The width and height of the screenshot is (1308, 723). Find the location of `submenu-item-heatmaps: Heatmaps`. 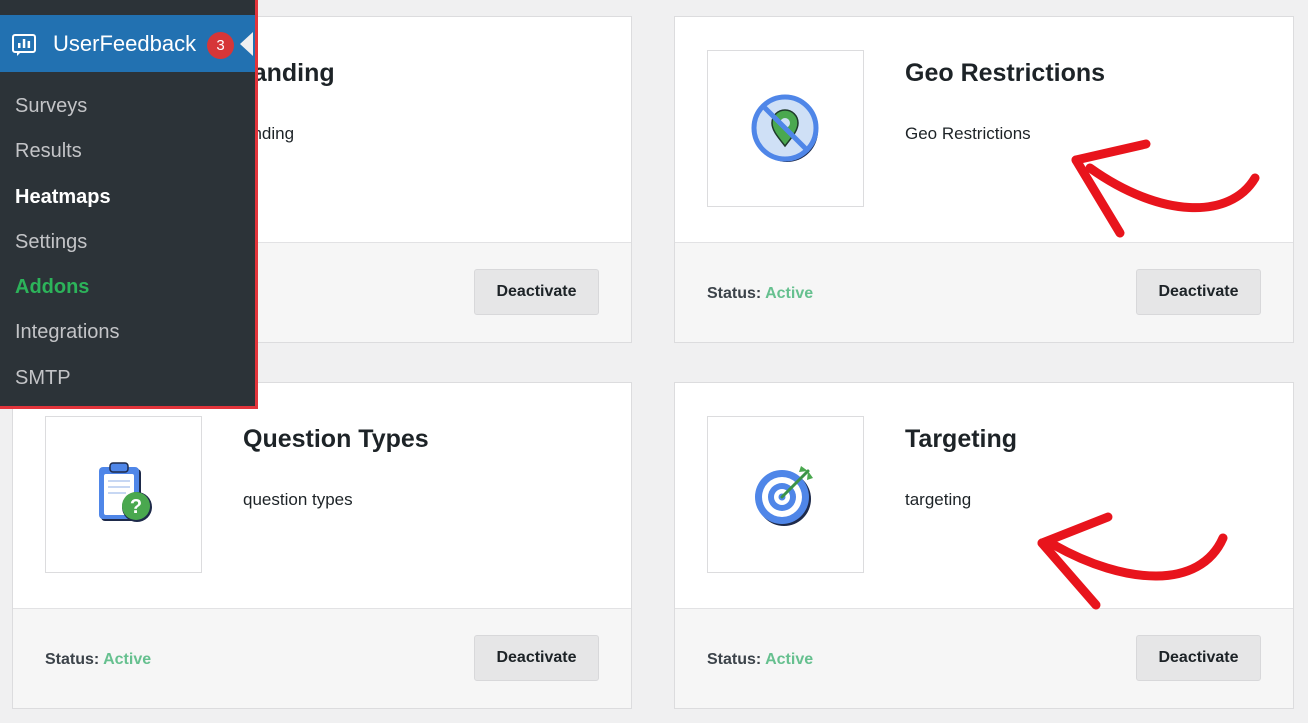

submenu-item-heatmaps: Heatmaps is located at coordinates (127, 197).